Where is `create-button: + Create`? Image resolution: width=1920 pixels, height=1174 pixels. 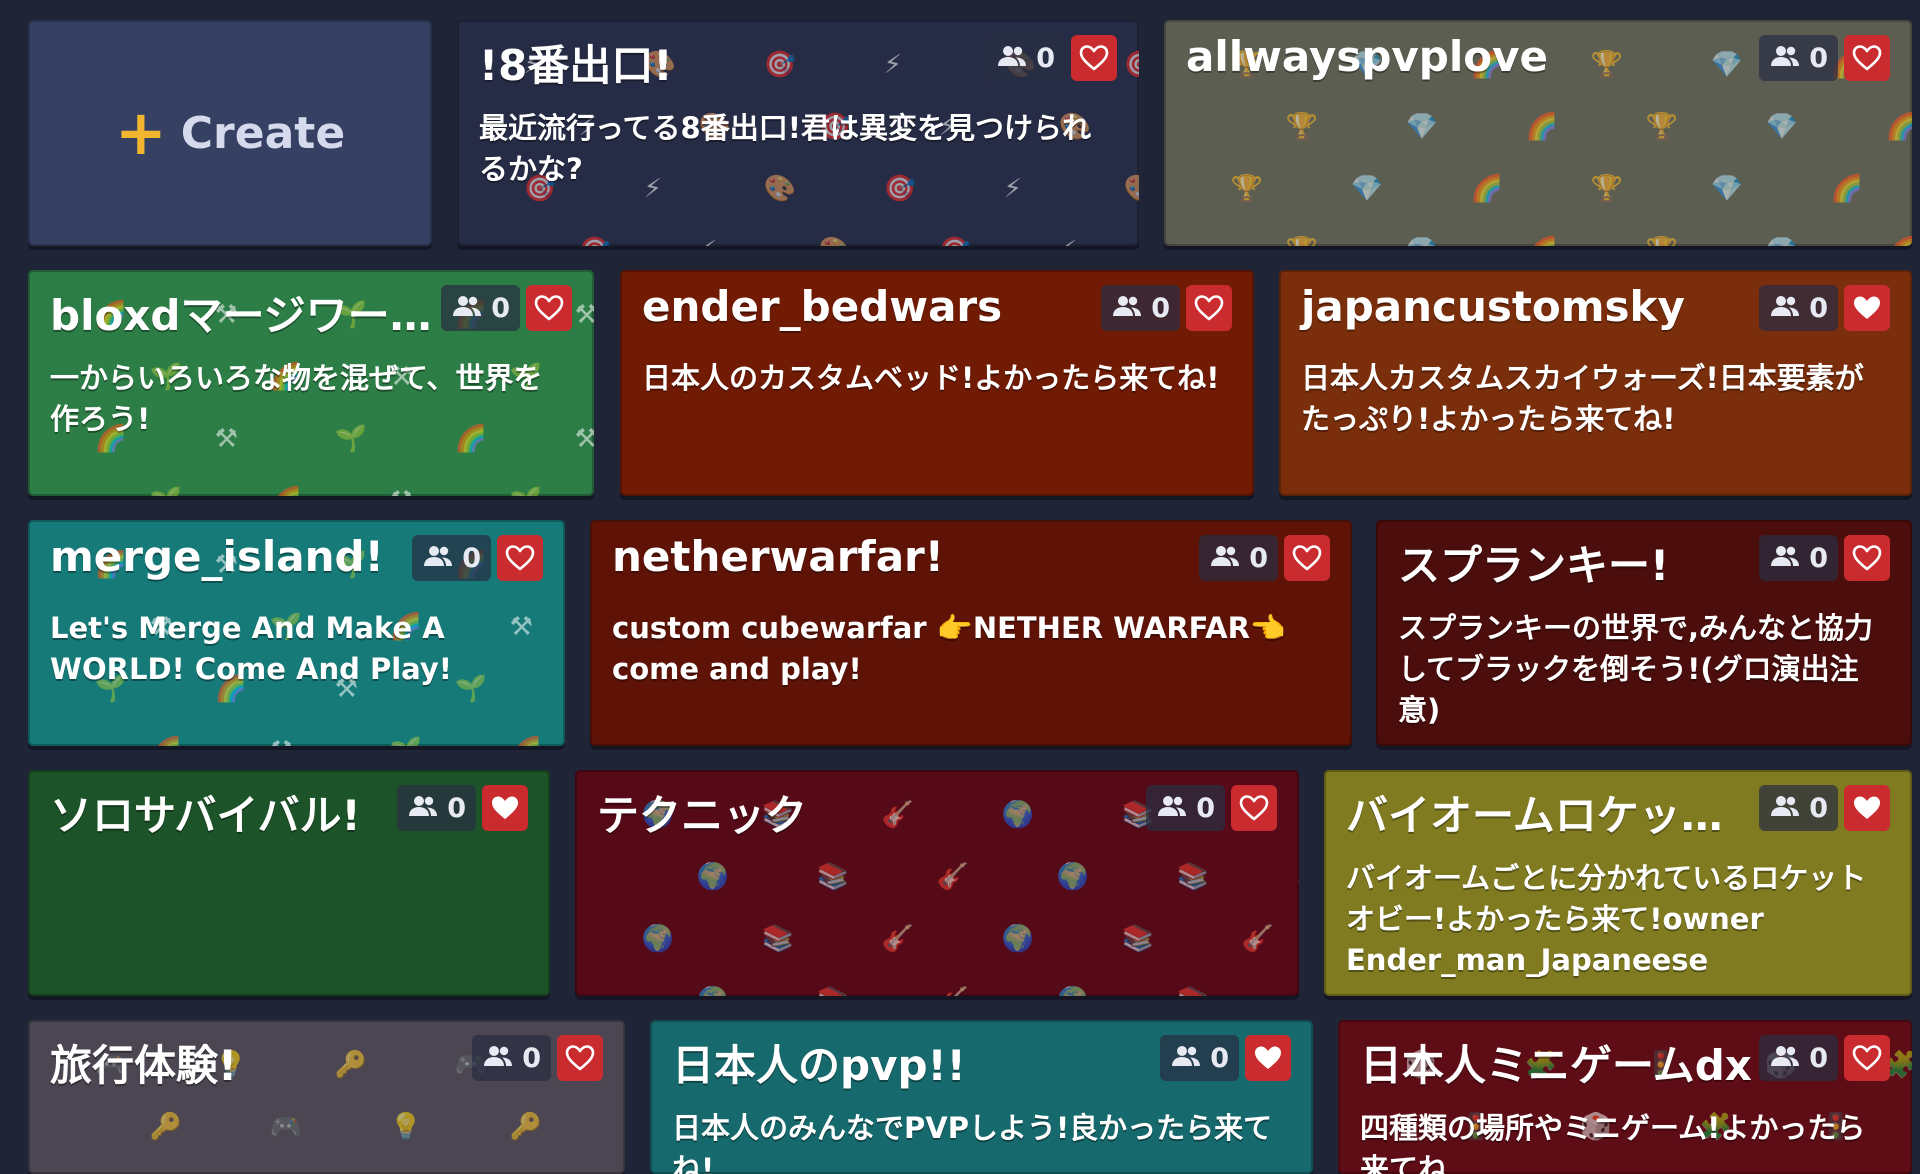 create-button: + Create is located at coordinates (230, 133).